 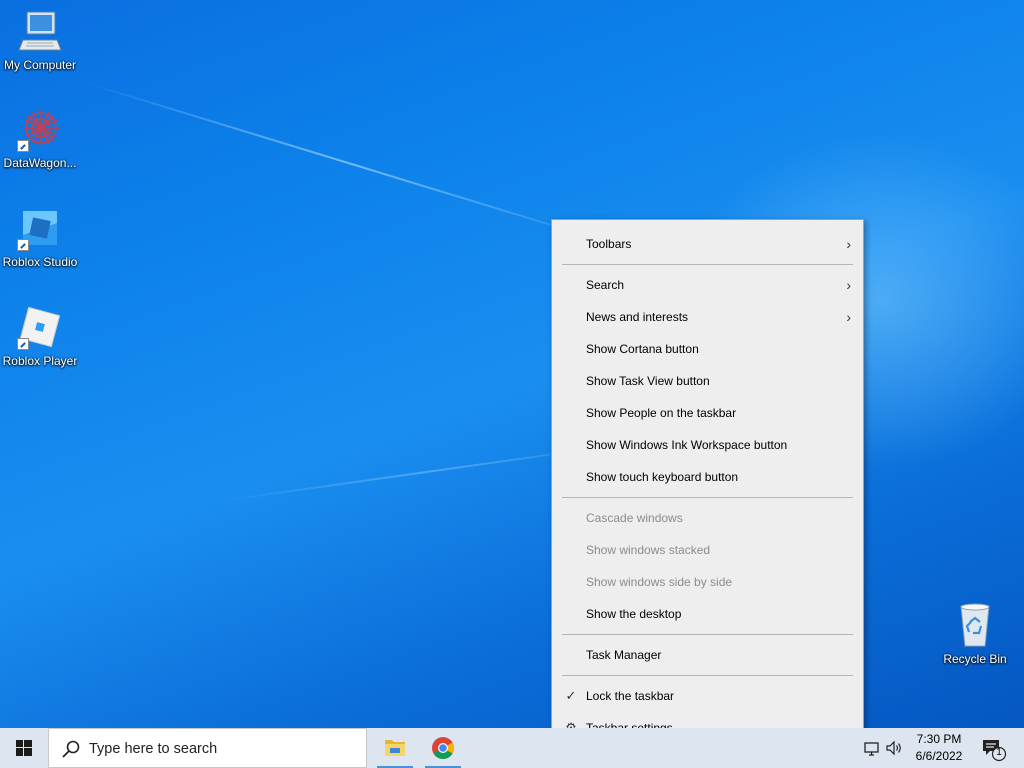 I want to click on desktop-icon-label: Recycle Bin, so click(x=975, y=659).